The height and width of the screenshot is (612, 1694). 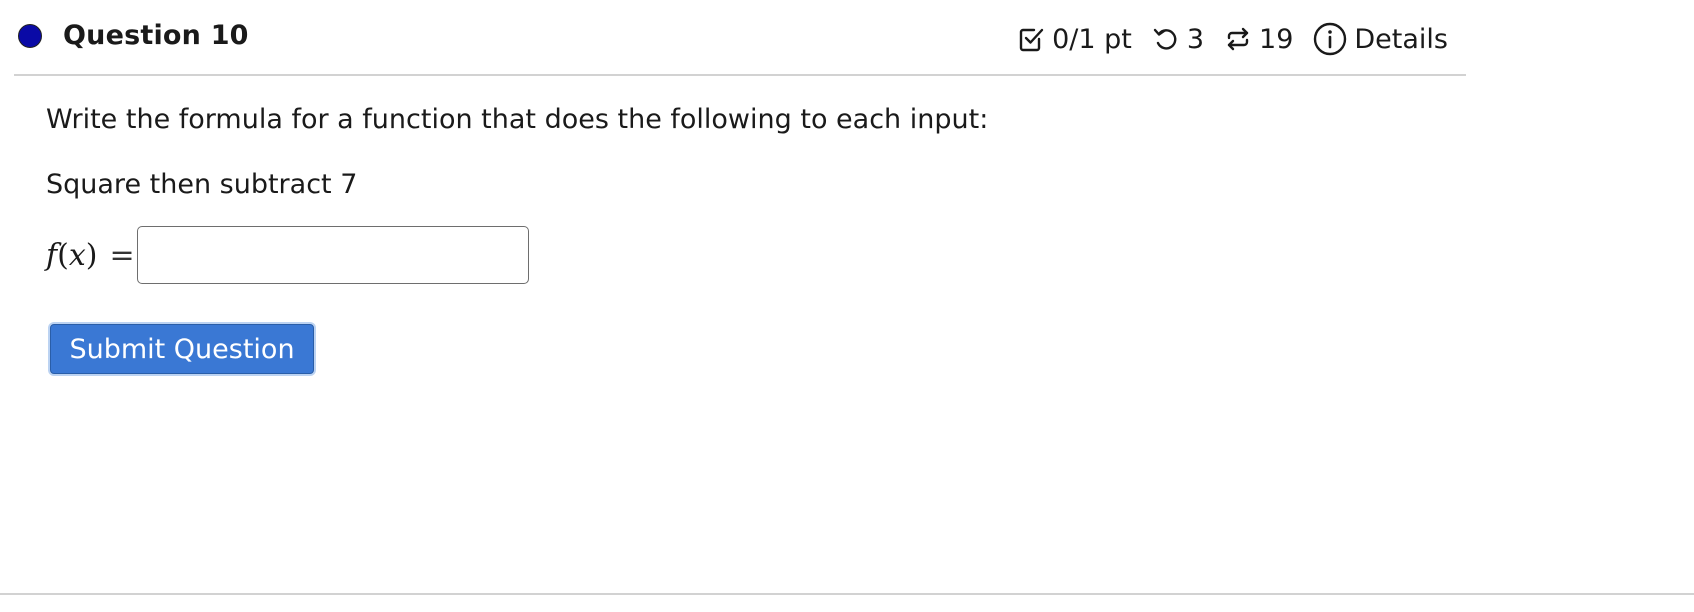 I want to click on details-link: Details, so click(x=1380, y=39).